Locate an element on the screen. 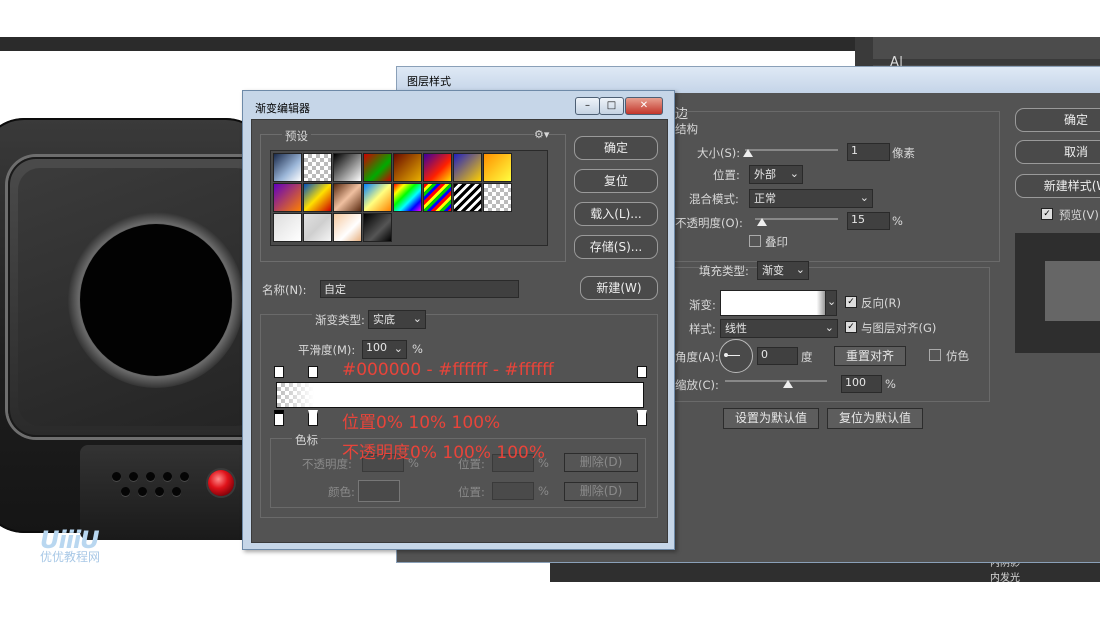 This screenshot has width=1100, height=619. fill-type-label: 填充类型: is located at coordinates (724, 271).